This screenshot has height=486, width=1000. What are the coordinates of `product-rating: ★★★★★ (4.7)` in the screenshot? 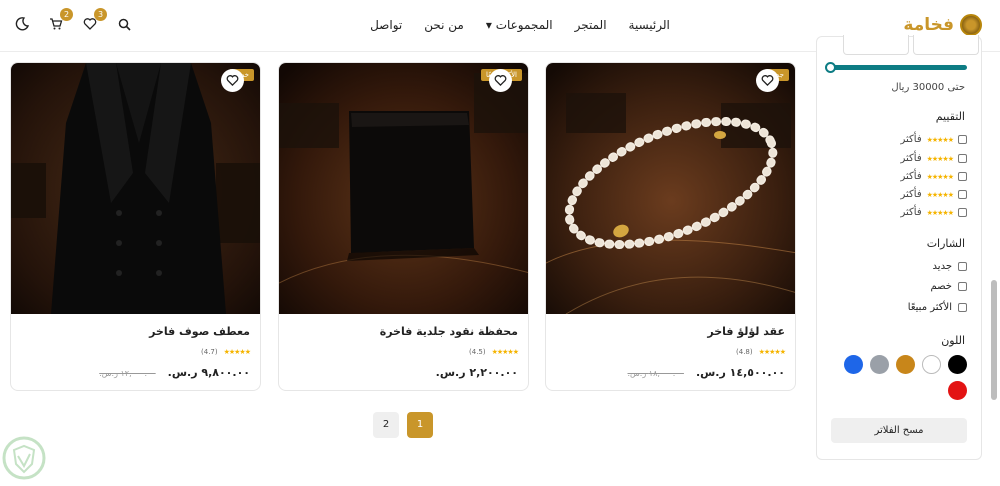 It's located at (226, 352).